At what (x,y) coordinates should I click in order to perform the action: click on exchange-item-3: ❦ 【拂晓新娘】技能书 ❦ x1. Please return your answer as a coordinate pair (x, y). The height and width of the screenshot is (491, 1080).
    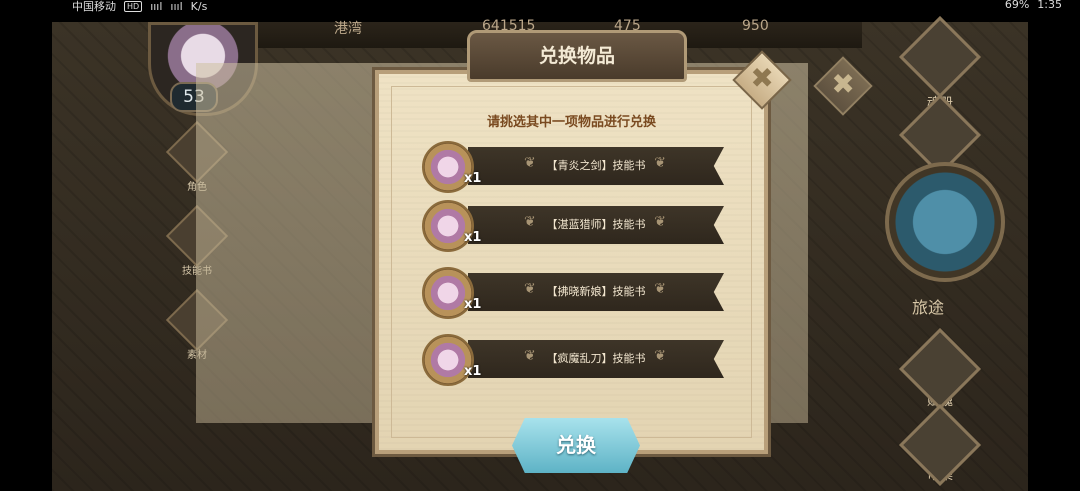
    Looking at the image, I should click on (575, 293).